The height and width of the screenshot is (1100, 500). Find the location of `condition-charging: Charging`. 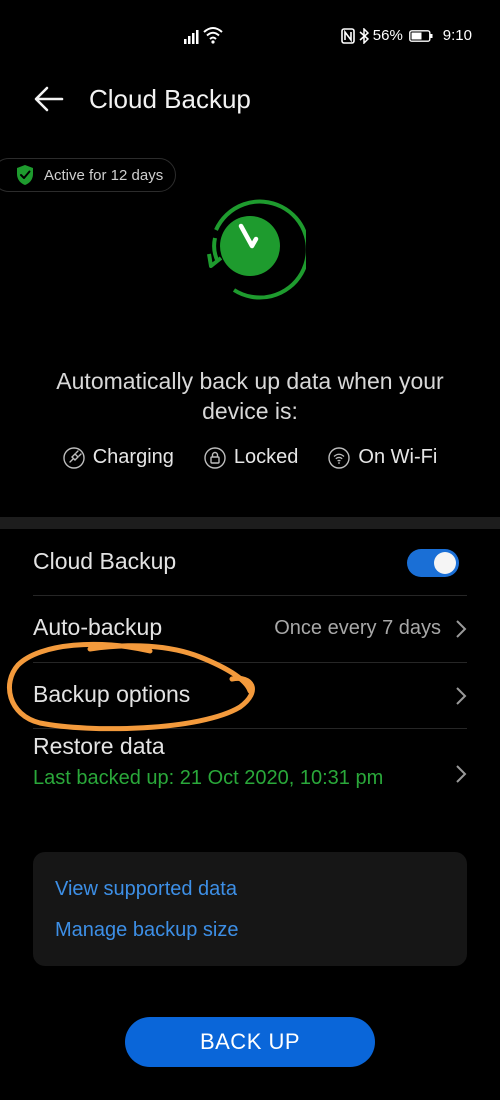

condition-charging: Charging is located at coordinates (118, 457).